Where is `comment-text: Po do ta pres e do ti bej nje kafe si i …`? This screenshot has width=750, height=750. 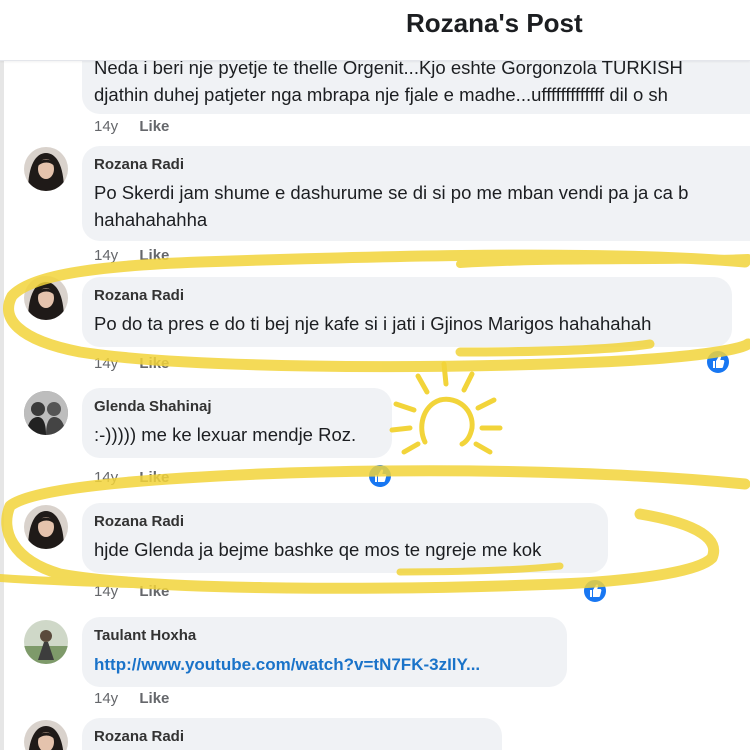 comment-text: Po do ta pres e do ti bej nje kafe si i … is located at coordinates (373, 323).